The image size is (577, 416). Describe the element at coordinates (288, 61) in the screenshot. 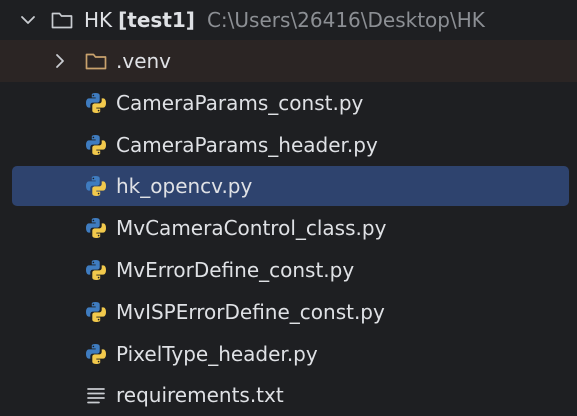

I see `venv-folder-row: .venv` at that location.